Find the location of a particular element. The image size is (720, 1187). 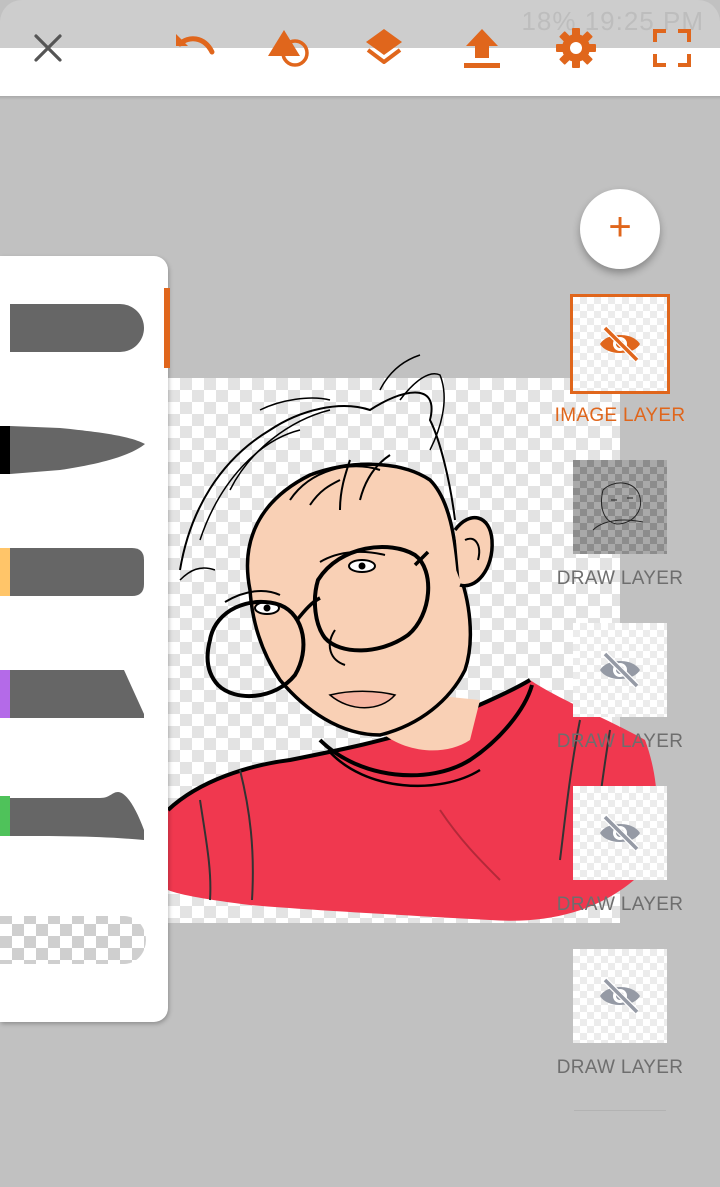

calligraphy-brush is located at coordinates (80, 816).